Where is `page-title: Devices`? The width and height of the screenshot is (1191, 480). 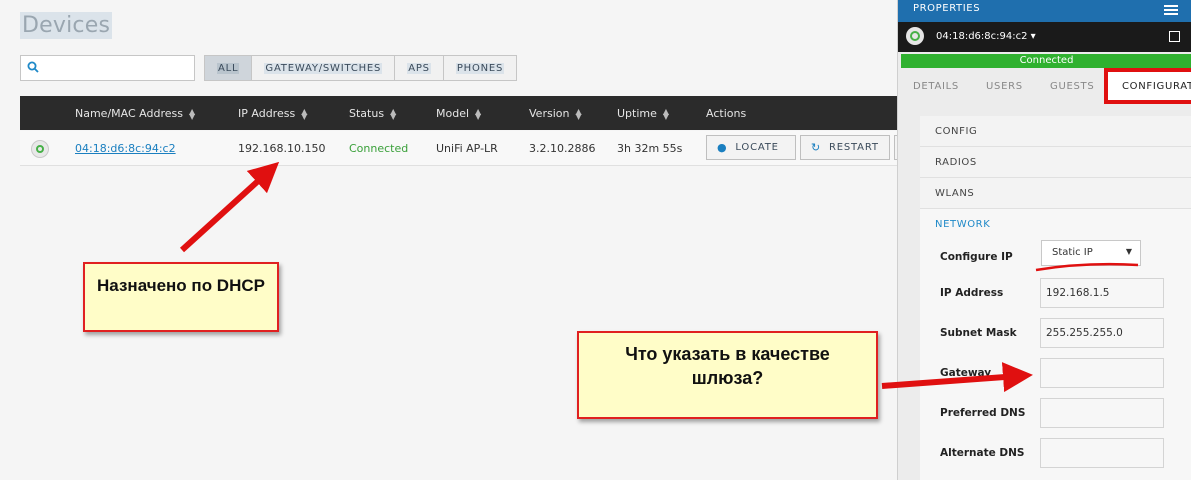
page-title: Devices is located at coordinates (66, 25).